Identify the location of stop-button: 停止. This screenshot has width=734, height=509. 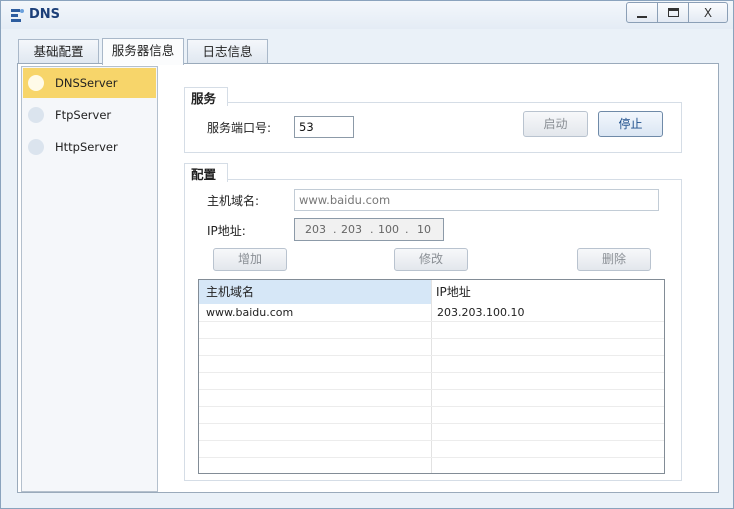
(630, 124).